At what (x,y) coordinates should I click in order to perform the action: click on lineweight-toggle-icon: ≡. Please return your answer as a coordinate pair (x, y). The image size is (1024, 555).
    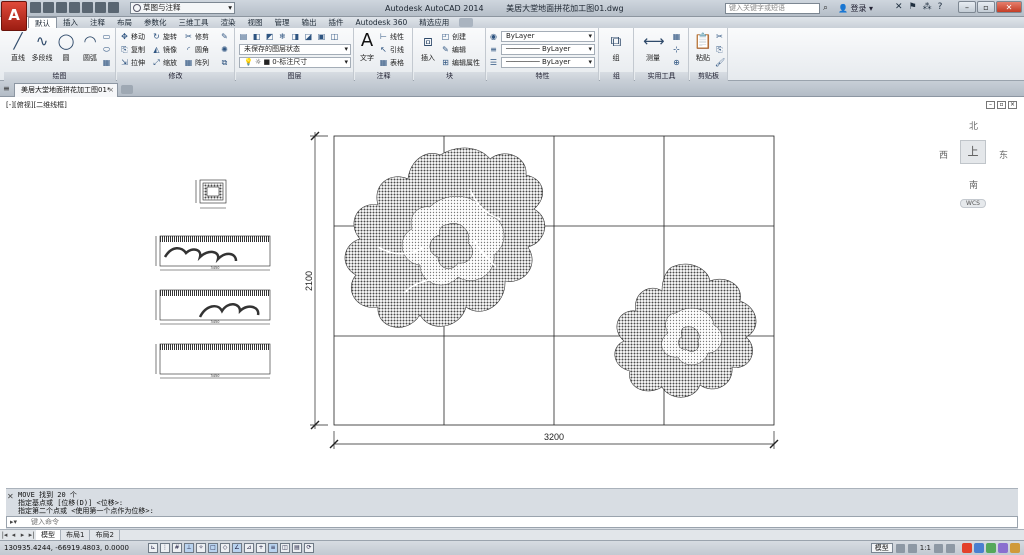
    Looking at the image, I should click on (273, 548).